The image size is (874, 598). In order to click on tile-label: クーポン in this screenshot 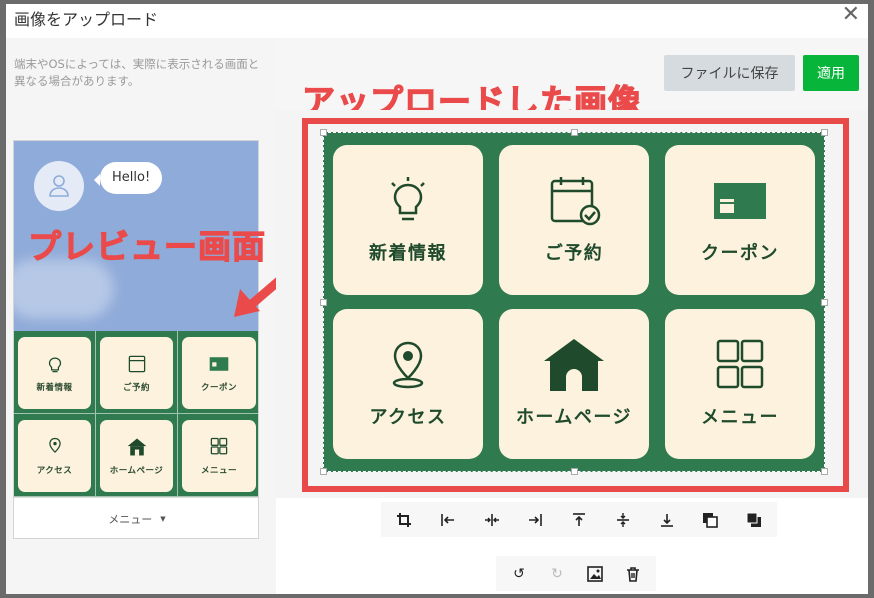, I will do `click(740, 253)`.